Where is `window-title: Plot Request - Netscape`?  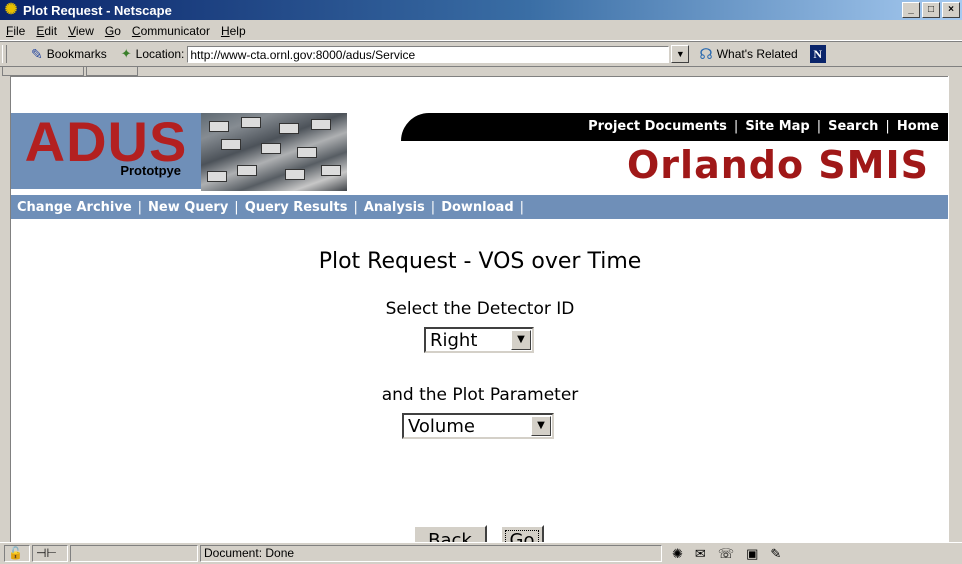 window-title: Plot Request - Netscape is located at coordinates (97, 10).